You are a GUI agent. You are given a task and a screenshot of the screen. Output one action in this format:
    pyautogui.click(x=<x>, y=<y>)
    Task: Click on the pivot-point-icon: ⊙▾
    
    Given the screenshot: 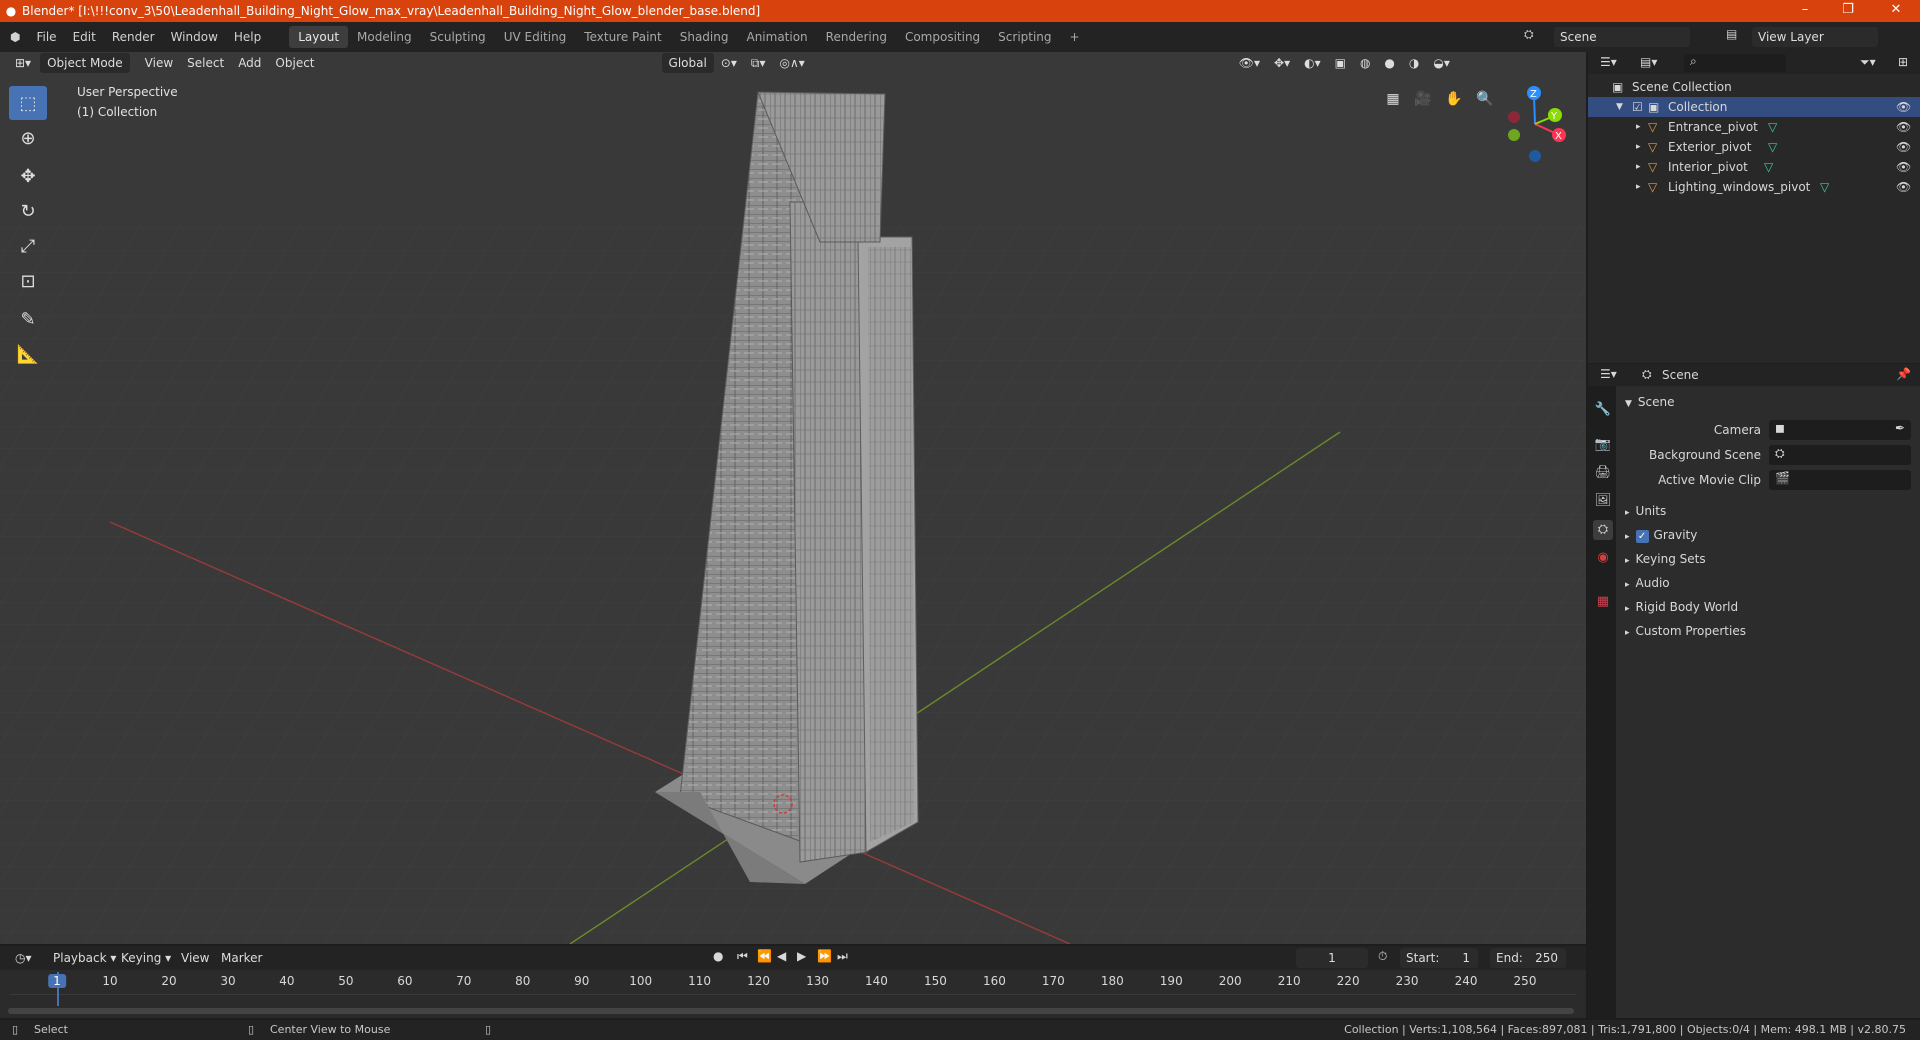 What is the action you would take?
    pyautogui.click(x=729, y=63)
    